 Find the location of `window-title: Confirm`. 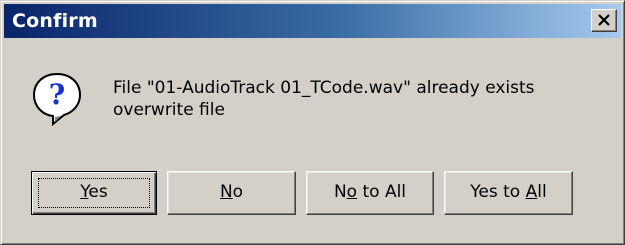

window-title: Confirm is located at coordinates (55, 21).